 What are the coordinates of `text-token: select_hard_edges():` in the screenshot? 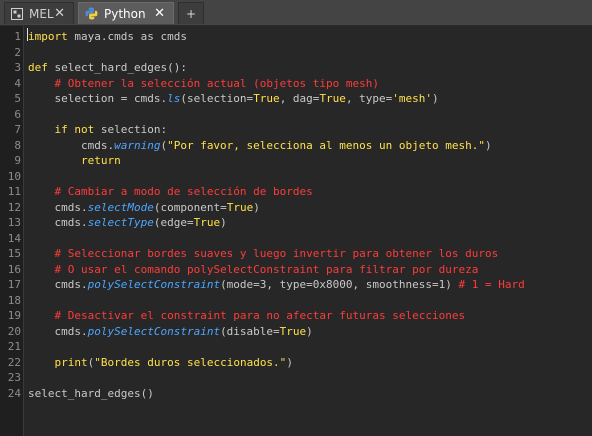 It's located at (117, 67).